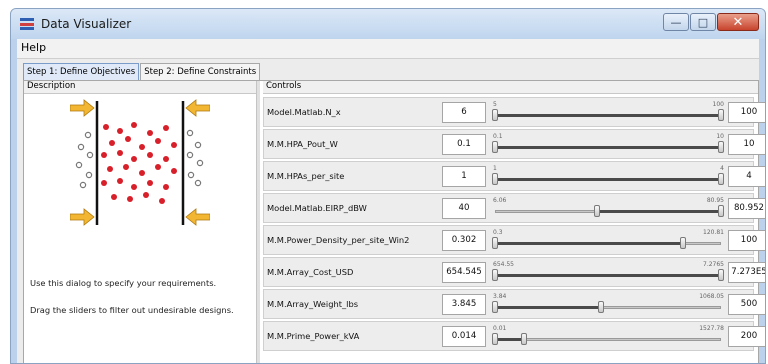 The height and width of the screenshot is (364, 768). I want to click on max-value-input: 4, so click(746, 176).